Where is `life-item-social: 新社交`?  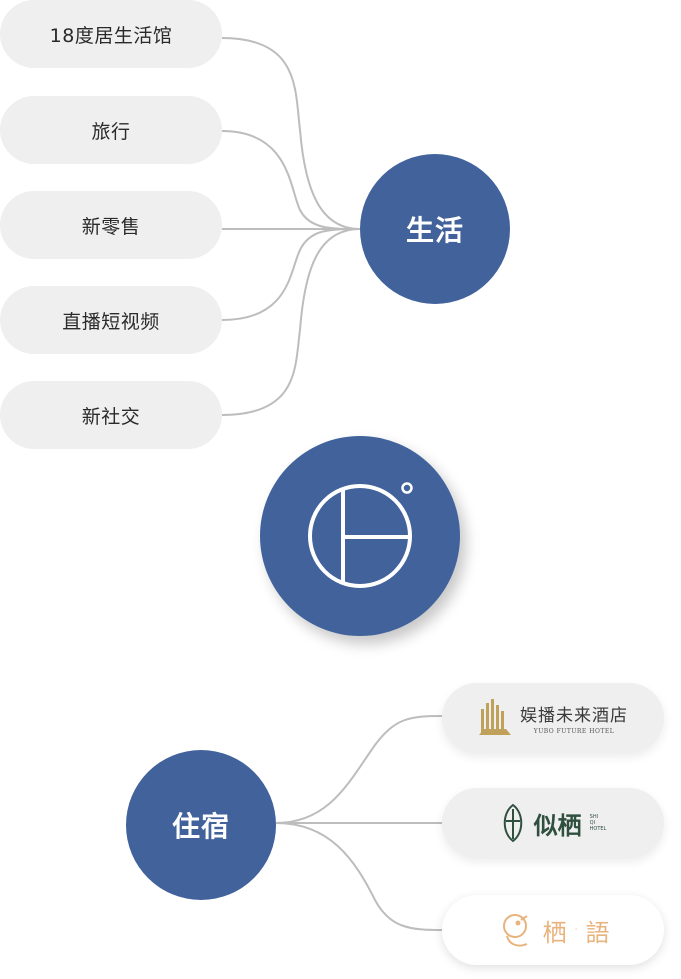 life-item-social: 新社交 is located at coordinates (111, 415).